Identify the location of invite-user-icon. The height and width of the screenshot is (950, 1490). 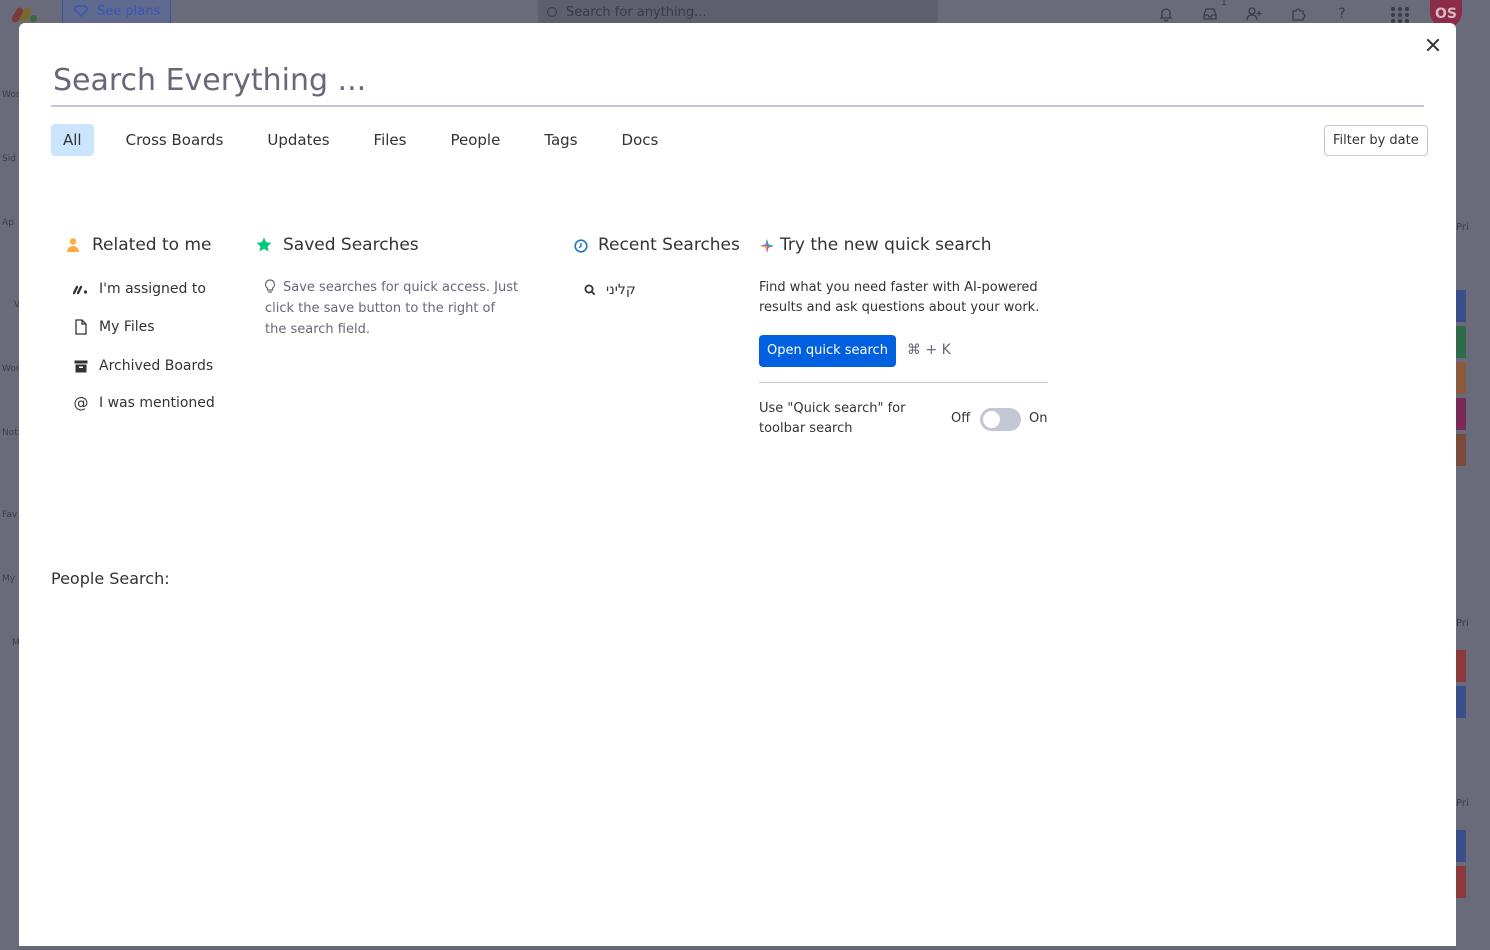
(1254, 14).